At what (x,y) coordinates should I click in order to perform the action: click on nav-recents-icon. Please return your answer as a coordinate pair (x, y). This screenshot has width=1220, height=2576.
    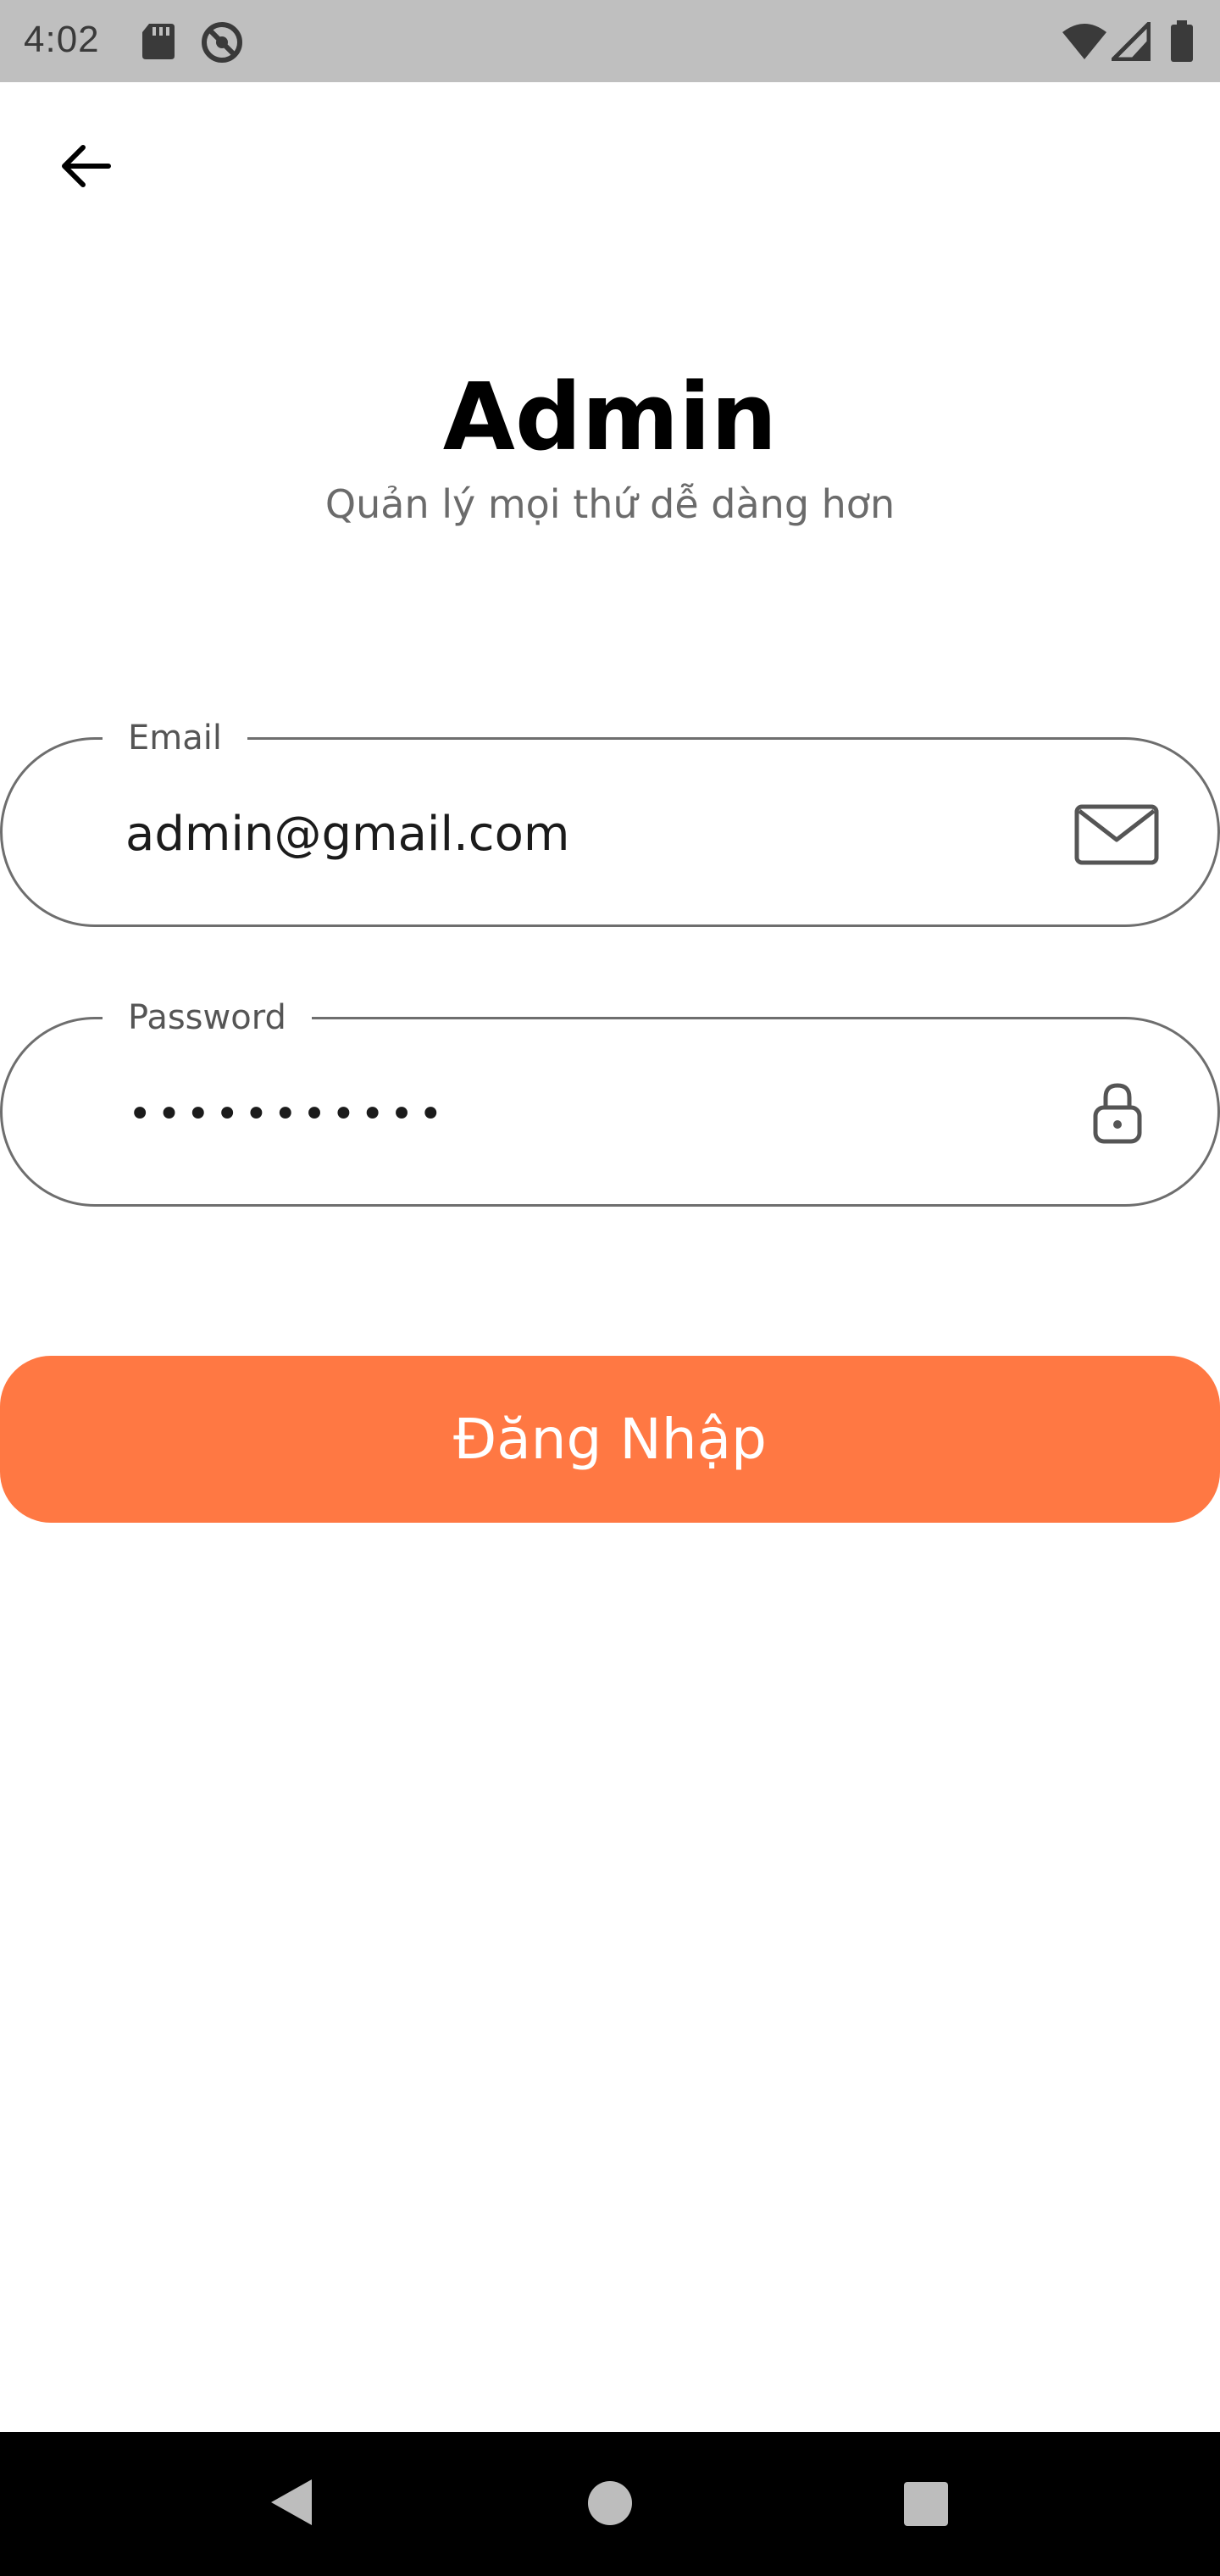
    Looking at the image, I should click on (926, 2505).